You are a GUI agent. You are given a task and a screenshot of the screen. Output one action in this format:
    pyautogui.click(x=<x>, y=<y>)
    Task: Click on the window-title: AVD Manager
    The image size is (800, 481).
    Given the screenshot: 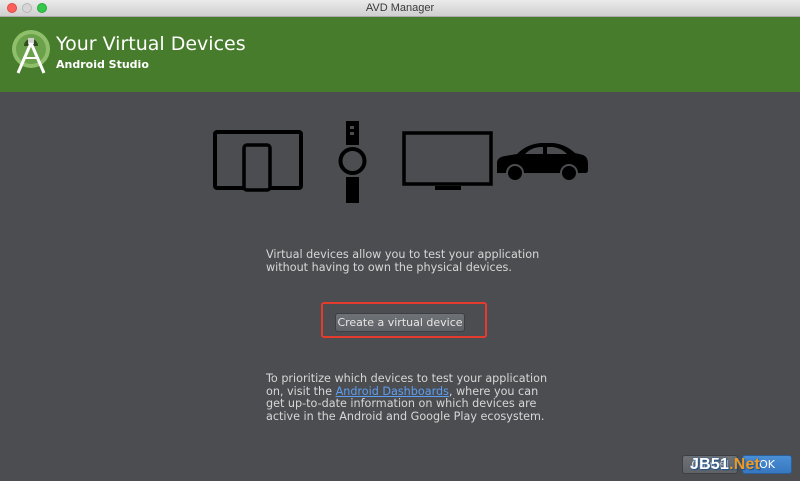 What is the action you would take?
    pyautogui.click(x=400, y=8)
    